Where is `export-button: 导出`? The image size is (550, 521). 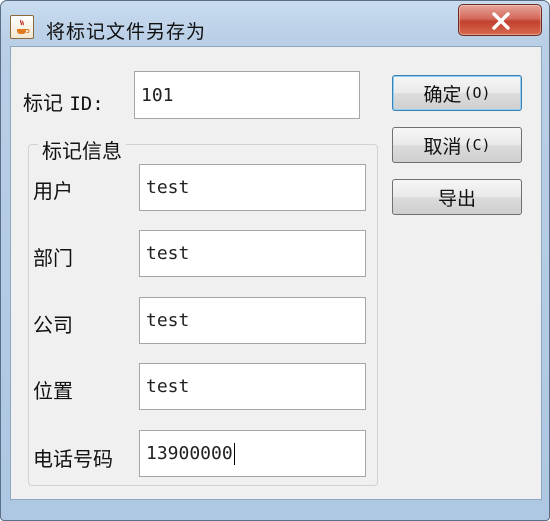
export-button: 导出 is located at coordinates (457, 197).